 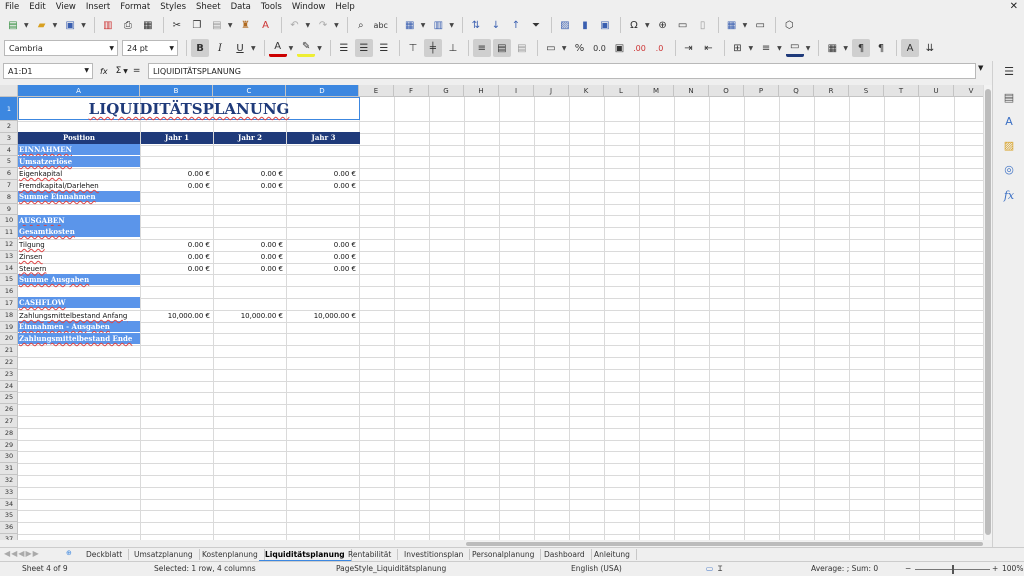 What do you see at coordinates (1009, 197) in the screenshot?
I see `functions-icon: fx` at bounding box center [1009, 197].